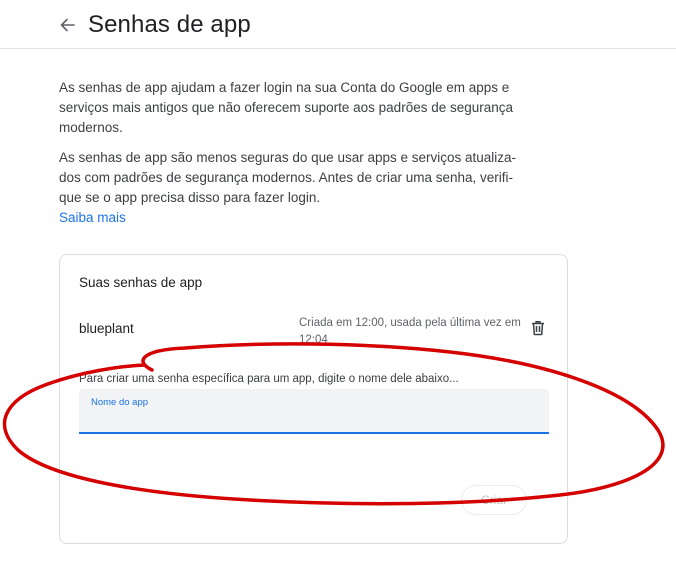 This screenshot has height=568, width=676. What do you see at coordinates (141, 282) in the screenshot?
I see `card-title: Suas senhas de app` at bounding box center [141, 282].